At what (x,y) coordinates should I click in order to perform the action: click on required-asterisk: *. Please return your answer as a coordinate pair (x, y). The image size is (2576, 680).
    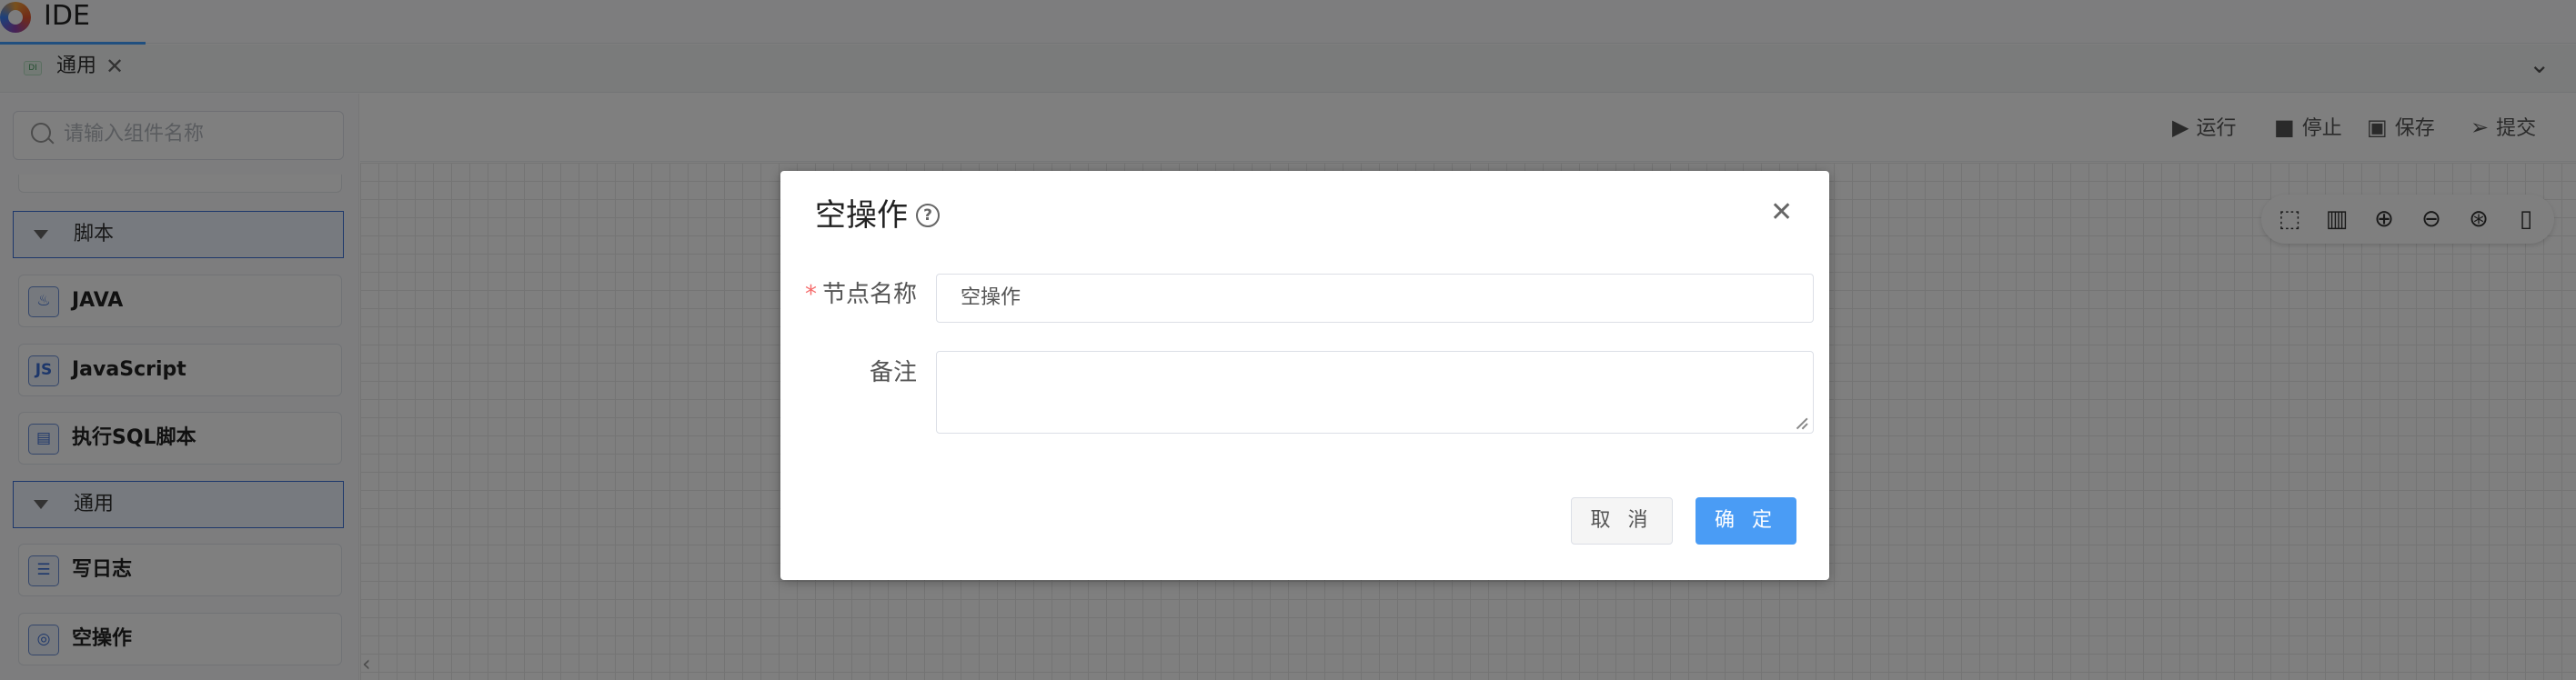
    Looking at the image, I should click on (810, 295).